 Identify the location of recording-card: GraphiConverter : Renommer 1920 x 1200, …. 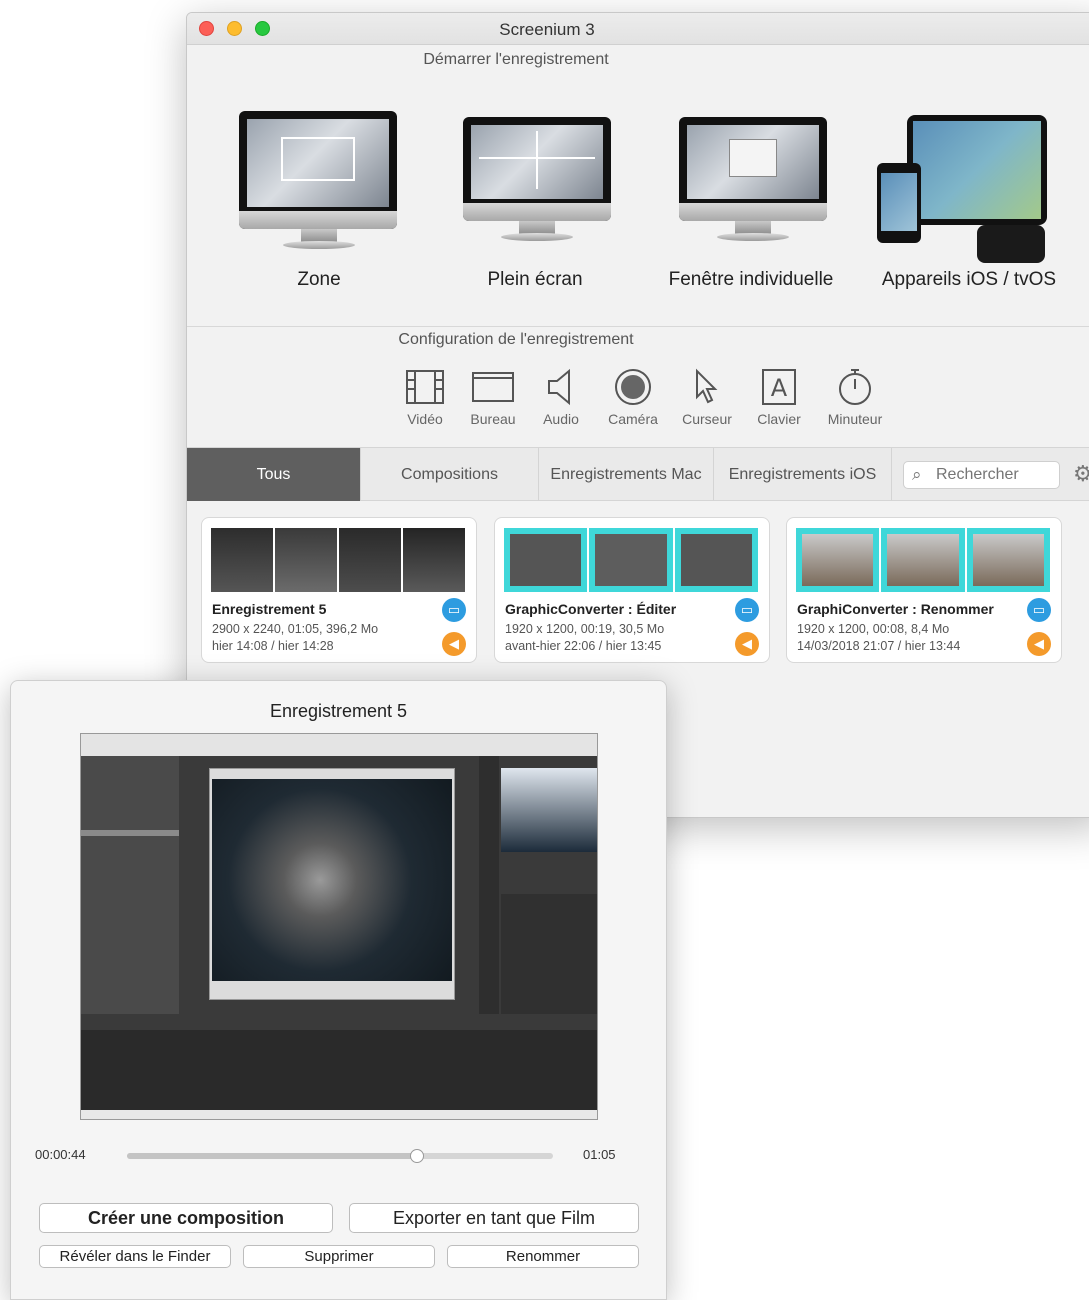
(924, 590).